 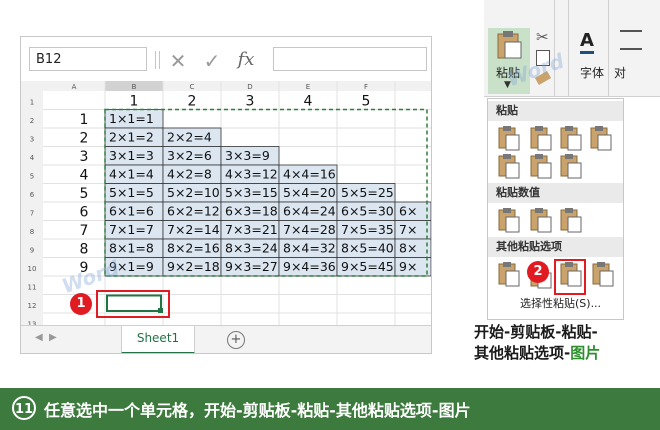 What do you see at coordinates (193, 248) in the screenshot?
I see `table-cell-text: 8×2=16` at bounding box center [193, 248].